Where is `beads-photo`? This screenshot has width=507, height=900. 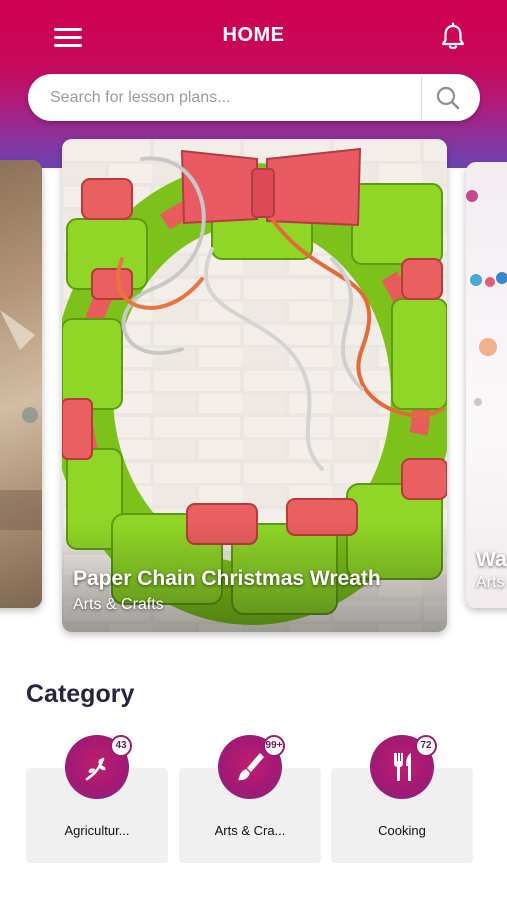
beads-photo is located at coordinates (486, 298).